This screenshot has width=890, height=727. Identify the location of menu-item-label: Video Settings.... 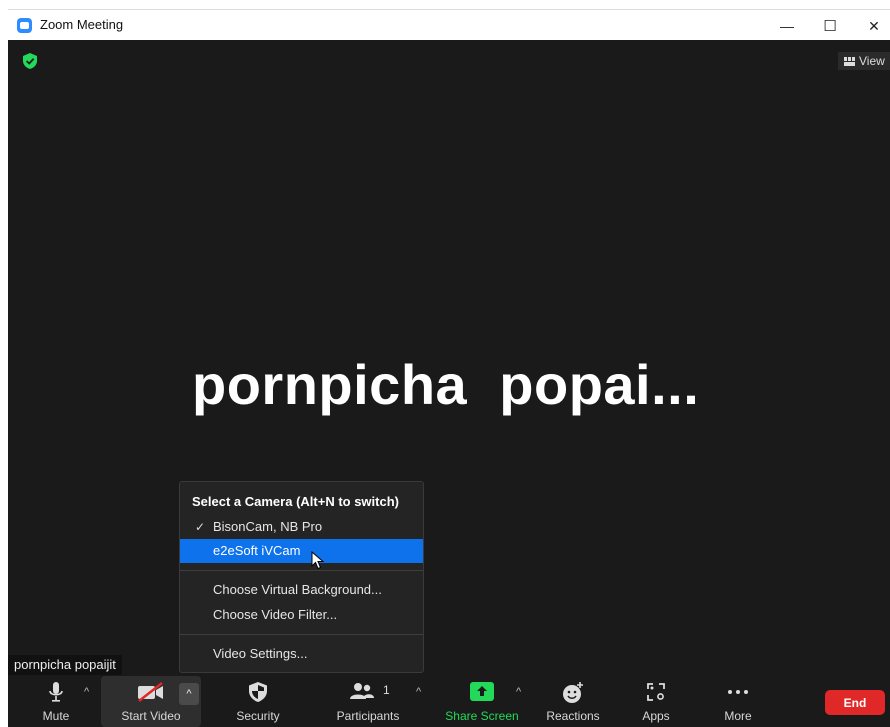
(260, 653).